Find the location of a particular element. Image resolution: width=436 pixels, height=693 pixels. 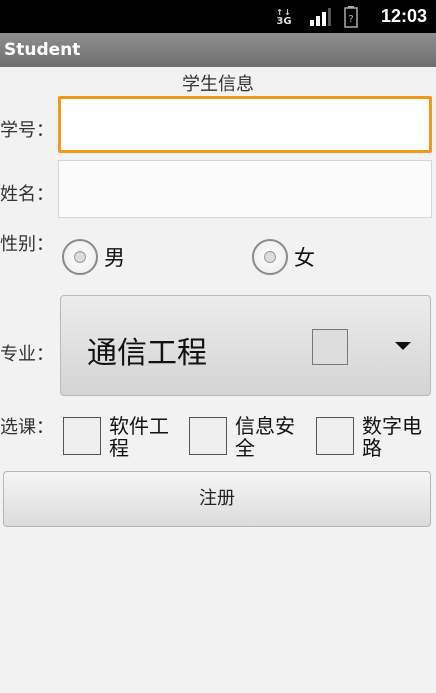

dropdown-arrow-icon is located at coordinates (403, 346).